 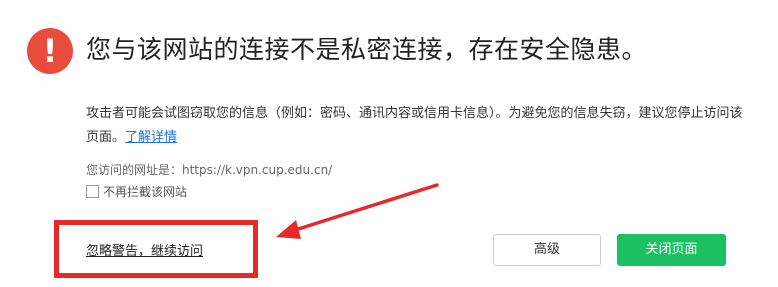 What do you see at coordinates (547, 250) in the screenshot?
I see `advanced-button: 高级` at bounding box center [547, 250].